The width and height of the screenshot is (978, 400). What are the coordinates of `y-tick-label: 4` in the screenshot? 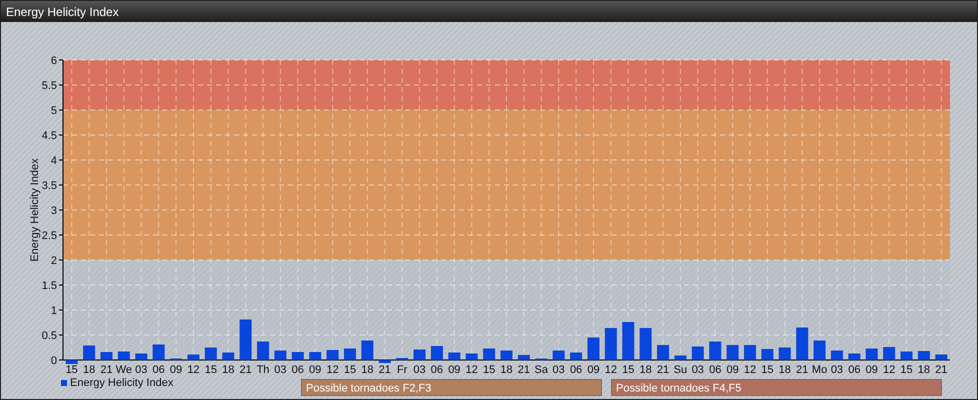 It's located at (53, 161).